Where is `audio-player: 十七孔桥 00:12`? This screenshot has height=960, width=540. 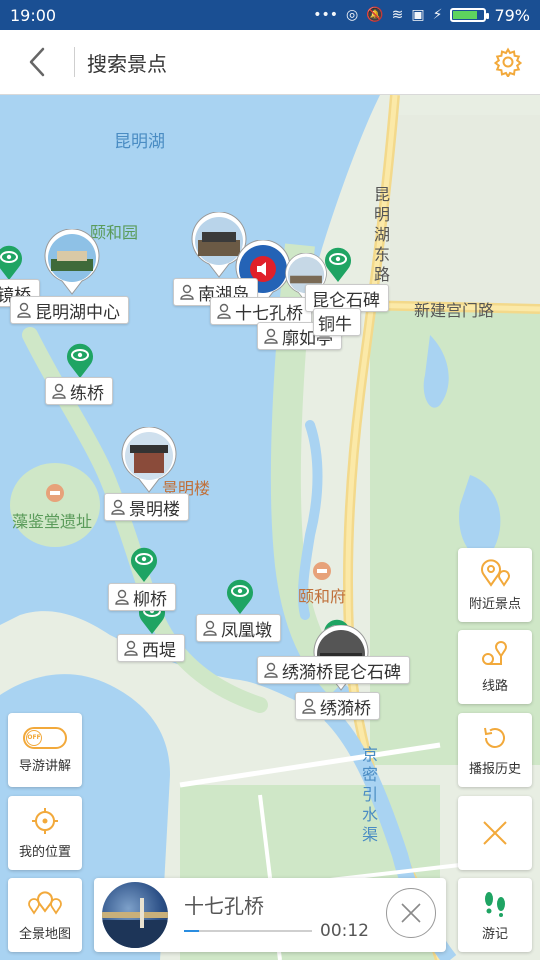
audio-player: 十七孔桥 00:12 is located at coordinates (270, 915).